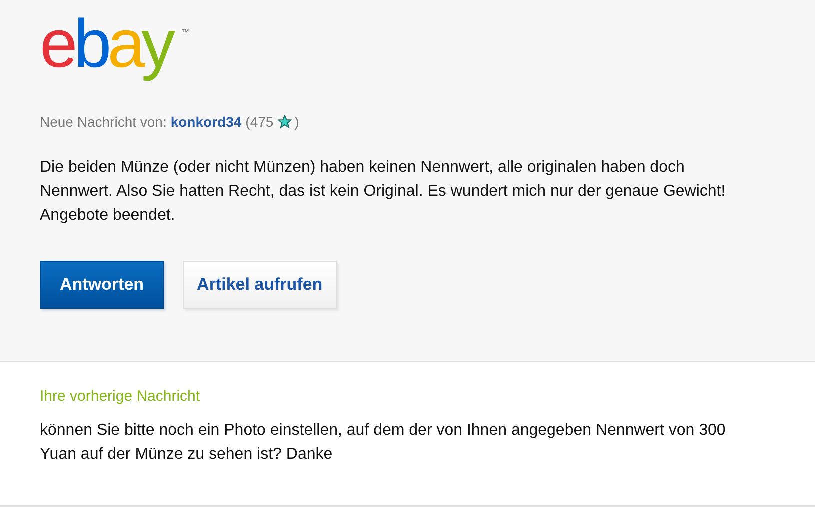  What do you see at coordinates (260, 122) in the screenshot?
I see `feedback-score: (475` at bounding box center [260, 122].